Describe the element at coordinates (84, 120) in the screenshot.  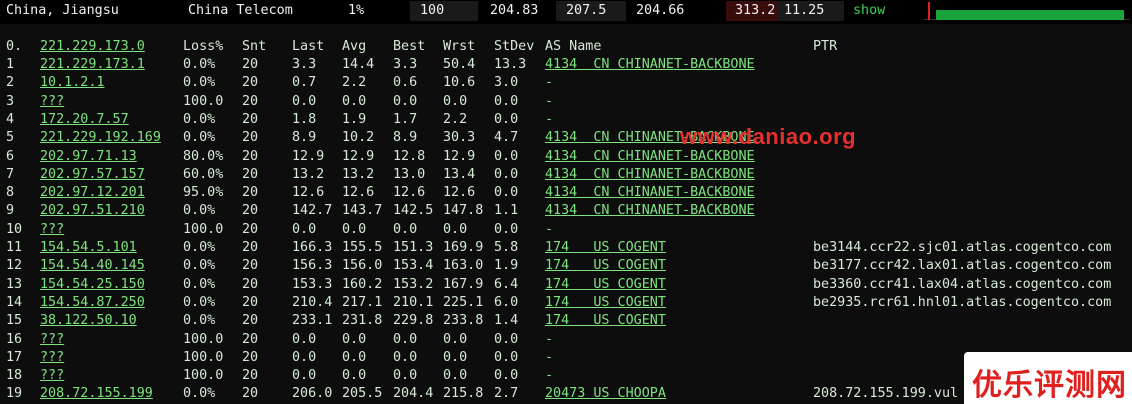
I see `cell-host: 172.20.7.57` at that location.